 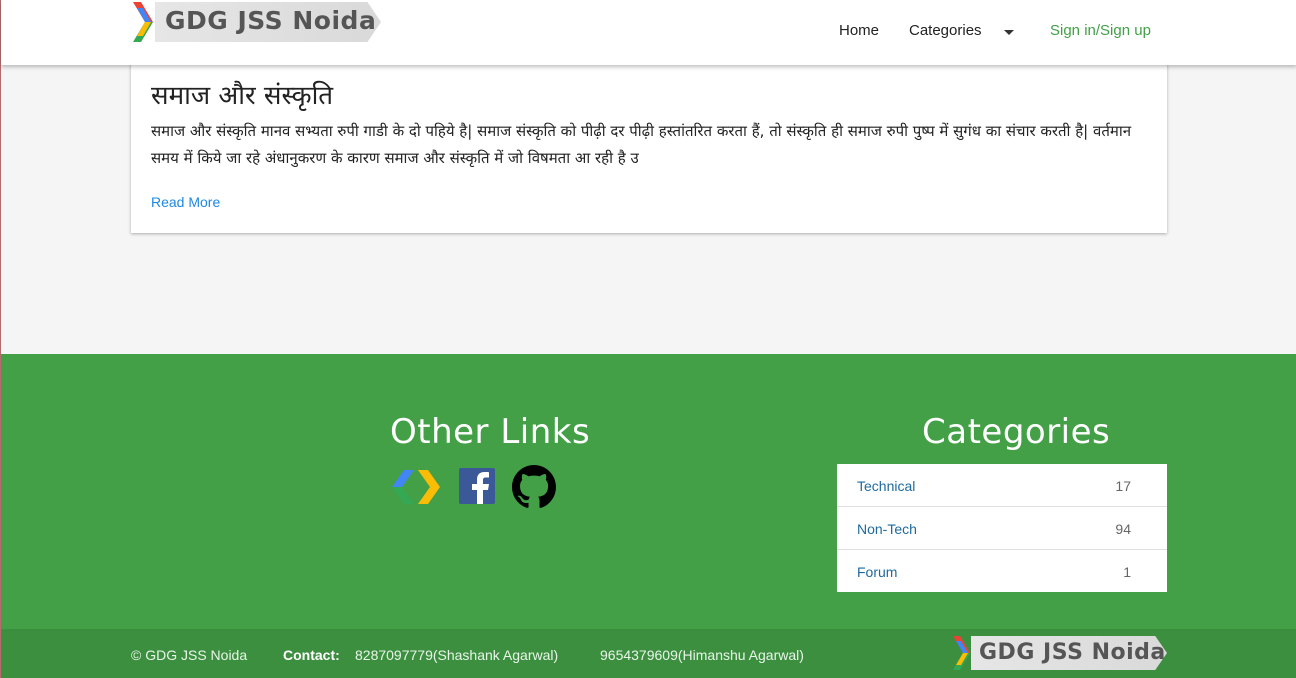 I want to click on facebook-icon, so click(x=477, y=486).